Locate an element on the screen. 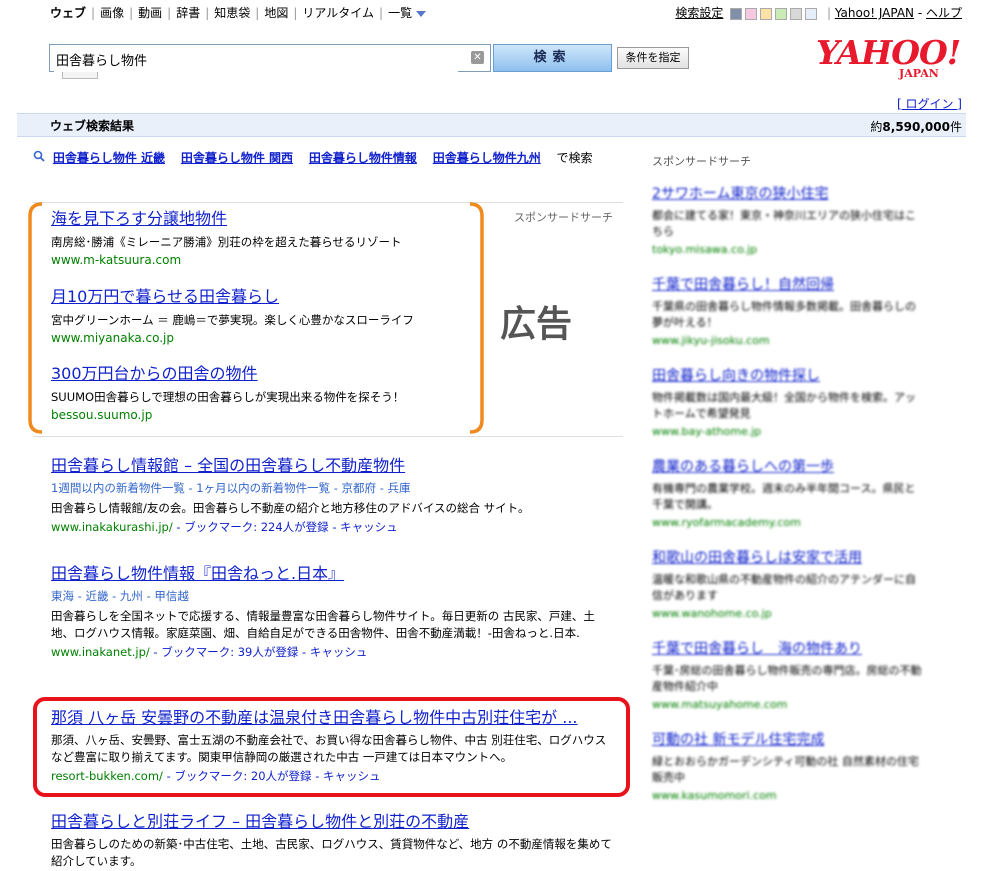 This screenshot has width=986, height=871. sidebar-ad-desc: 都会に建てる家！東京・神奈川エリアの狭小住宅はこちら is located at coordinates (784, 223).